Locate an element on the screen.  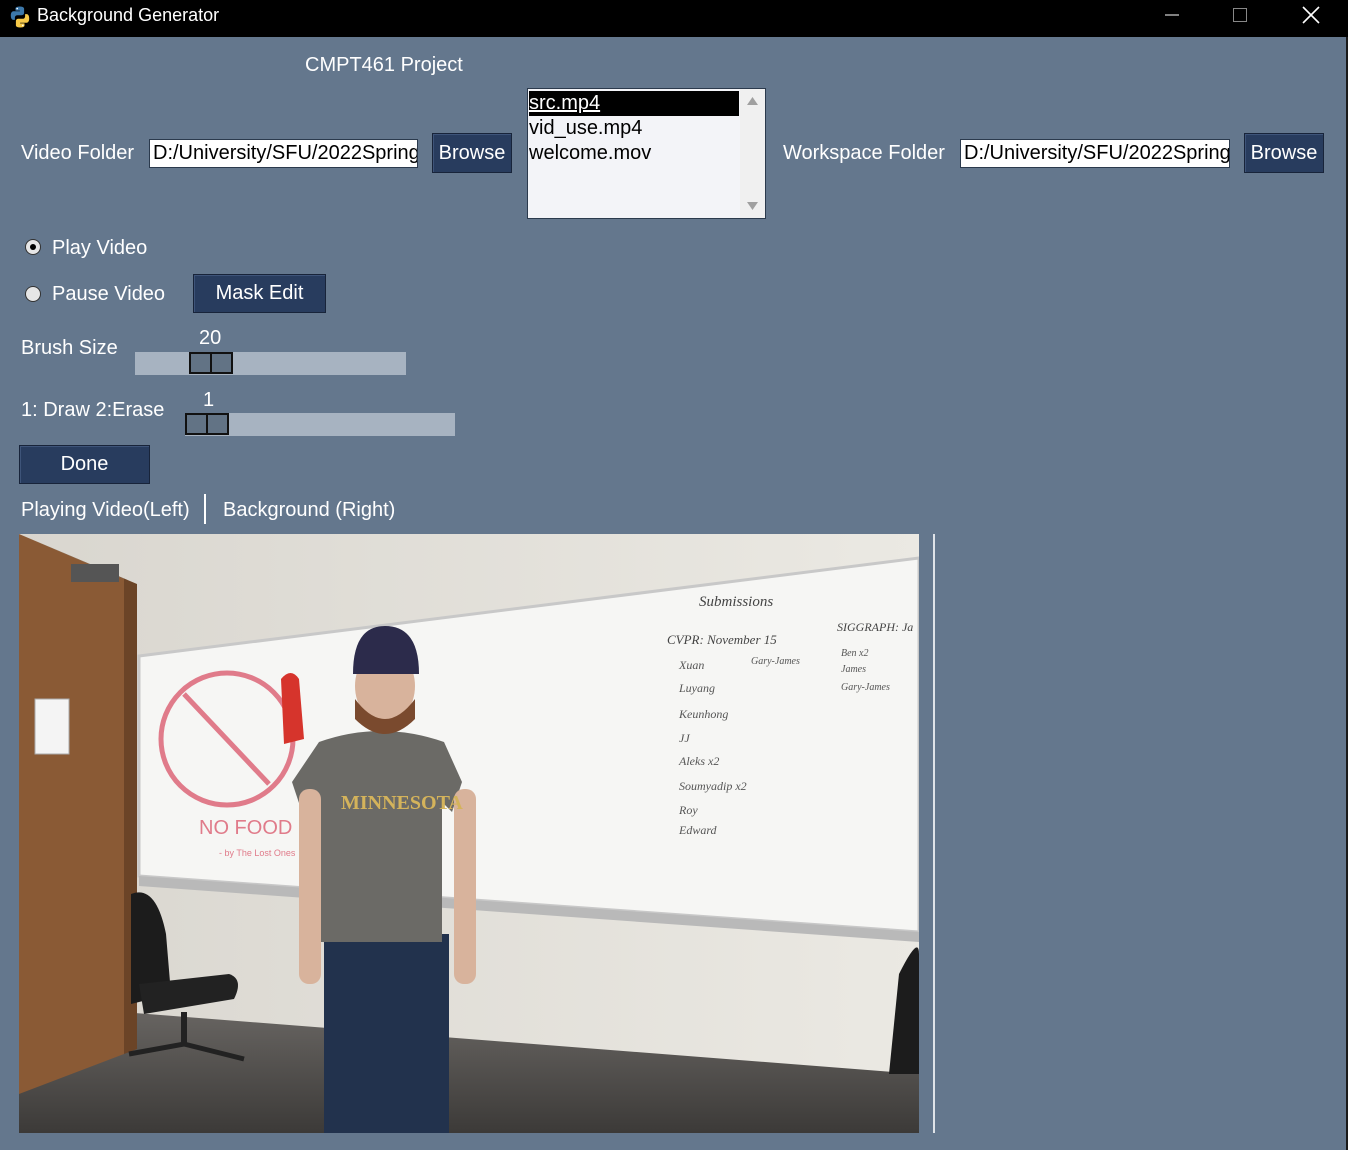
workspace-folder-input: D:/University/SFU/2022Spring/ is located at coordinates (1095, 153).